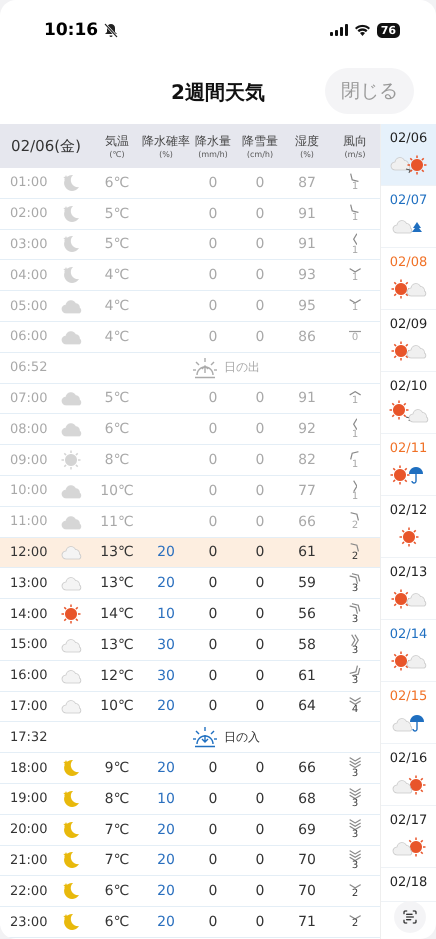  I want to click on time-cell-text: 07:00, so click(28, 398).